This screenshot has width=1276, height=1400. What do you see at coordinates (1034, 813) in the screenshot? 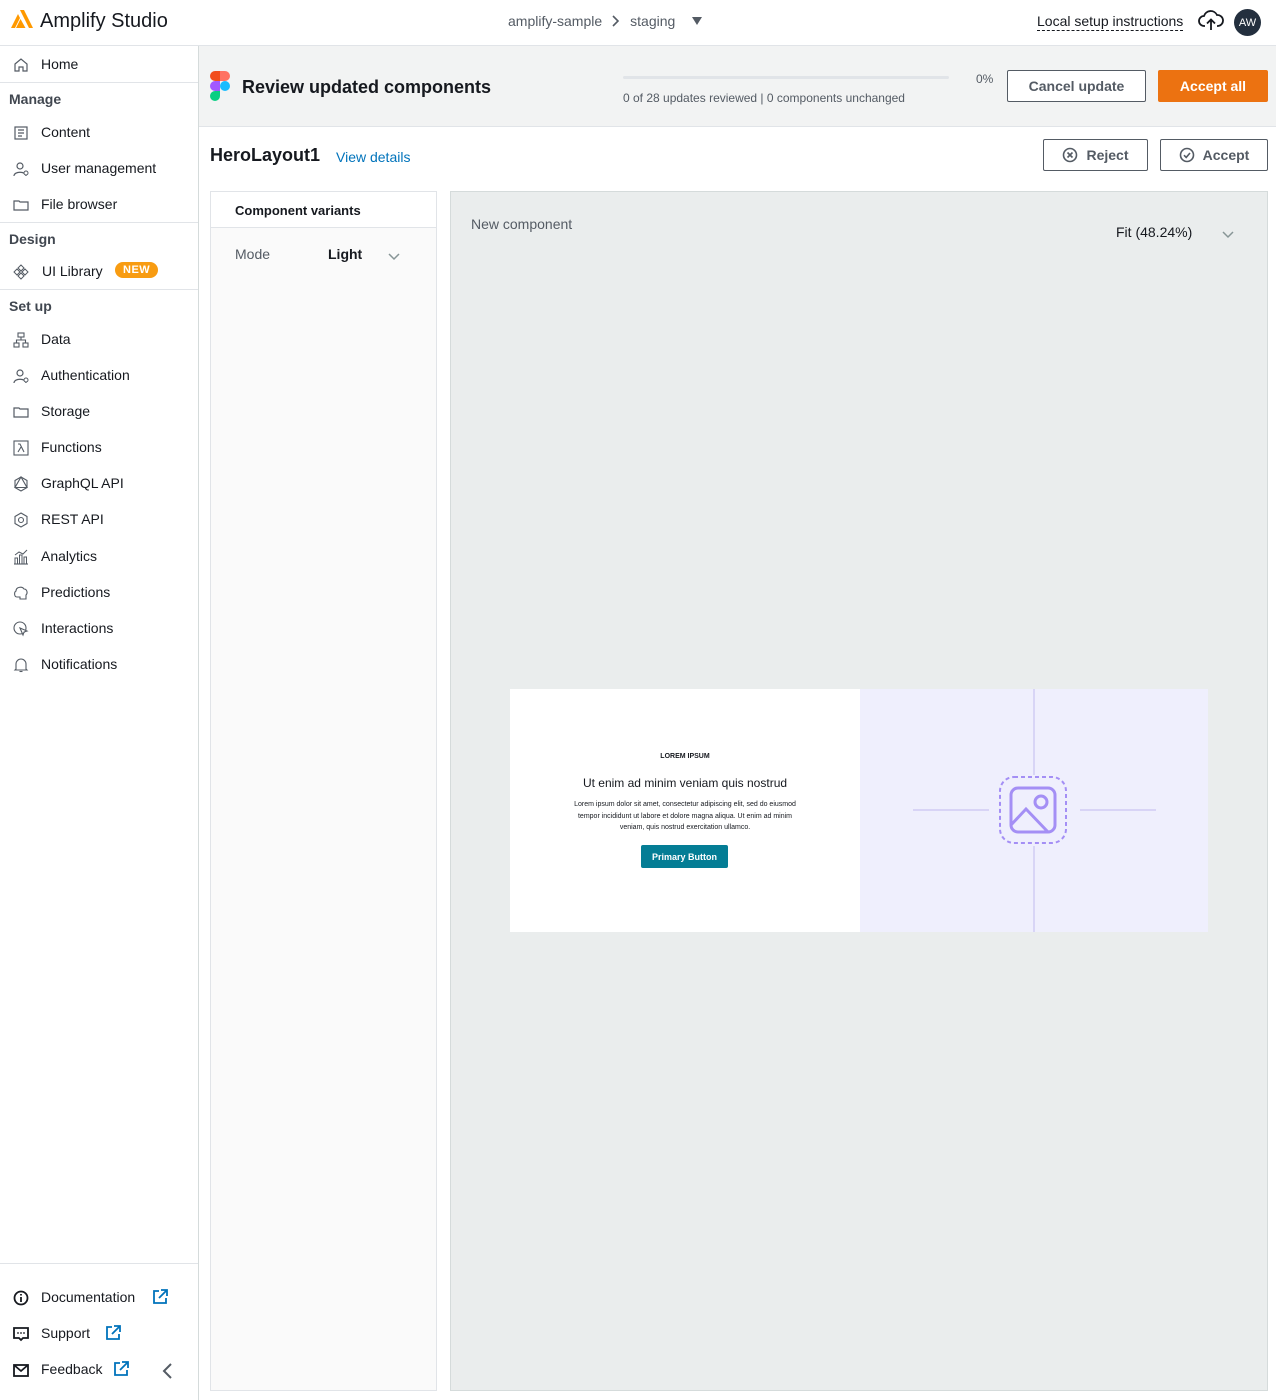
I see `image-icon` at bounding box center [1034, 813].